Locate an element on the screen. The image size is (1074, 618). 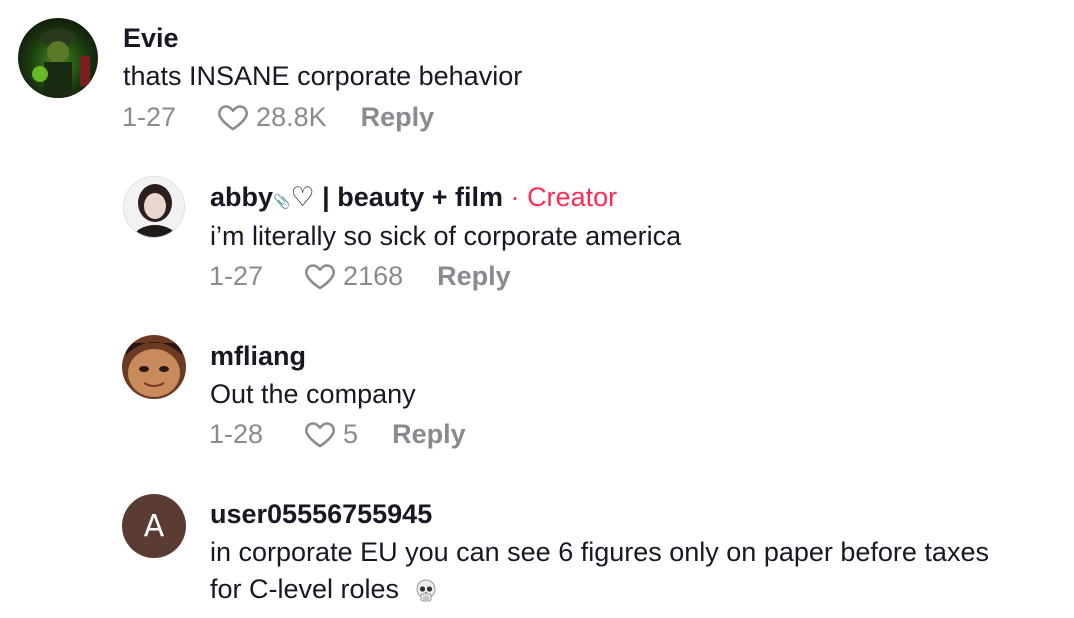
comment-text: thats INSANE corporate behavior is located at coordinates (323, 76).